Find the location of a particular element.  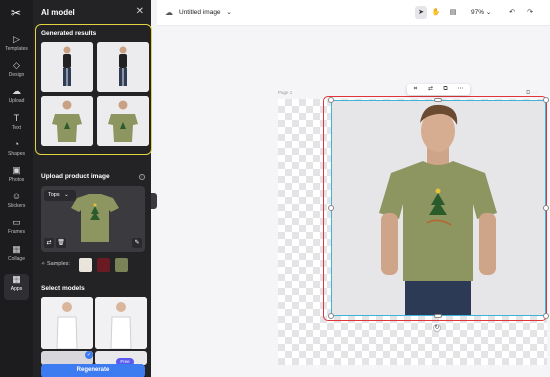

rail-item-apps: ▦ Apps is located at coordinates (16, 287).